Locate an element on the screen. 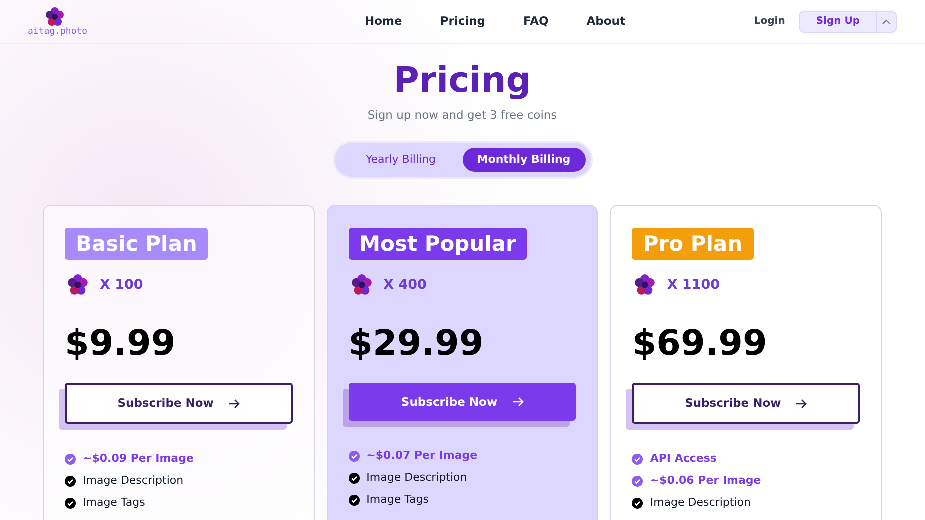 Image resolution: width=925 pixels, height=520 pixels. feature-text: ~$0.07 Per Image is located at coordinates (422, 456).